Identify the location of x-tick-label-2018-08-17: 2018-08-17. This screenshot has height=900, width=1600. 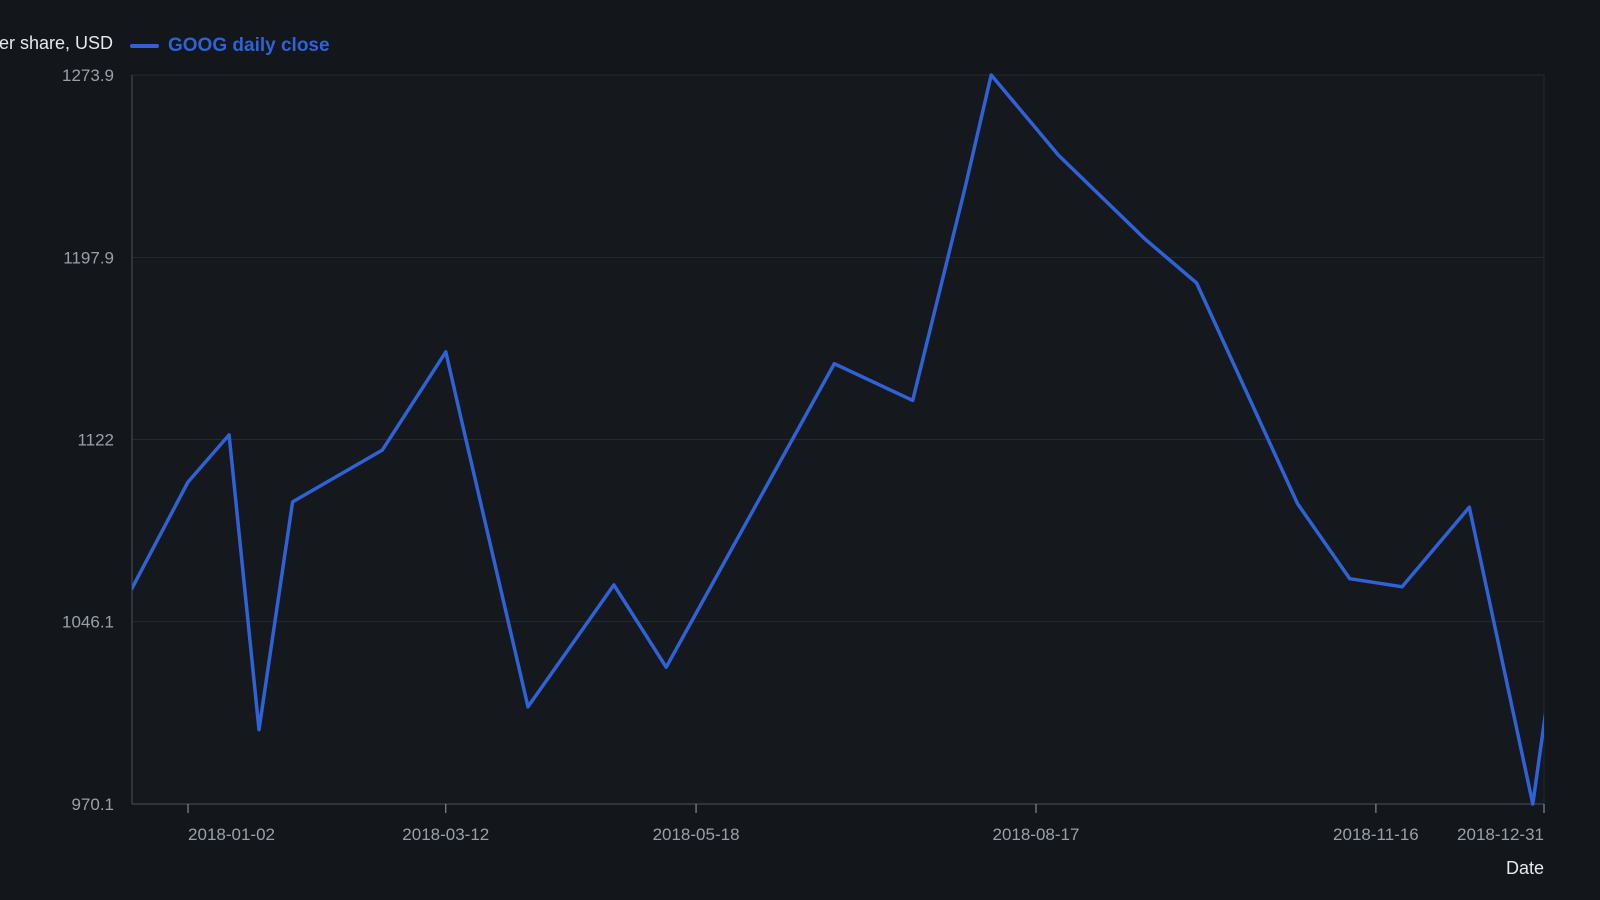
(1035, 834).